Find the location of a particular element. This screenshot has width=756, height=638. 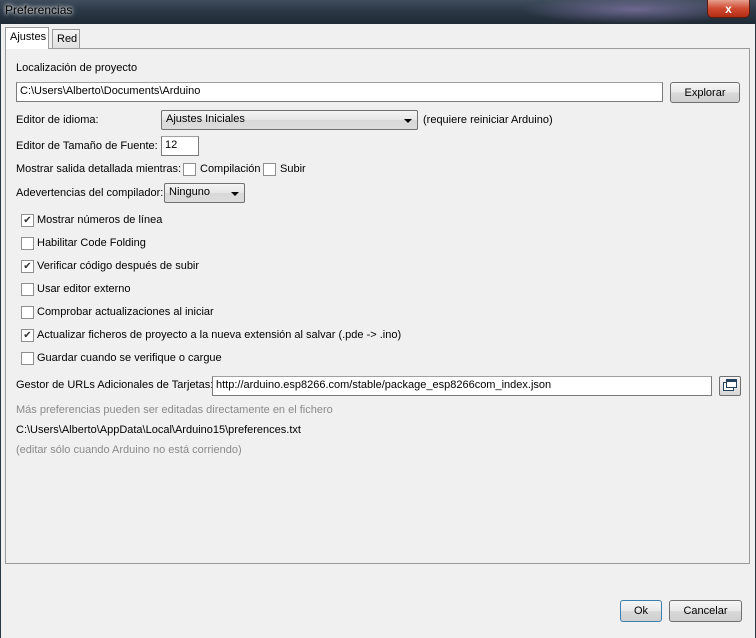

browse-button: Explorar is located at coordinates (705, 92).